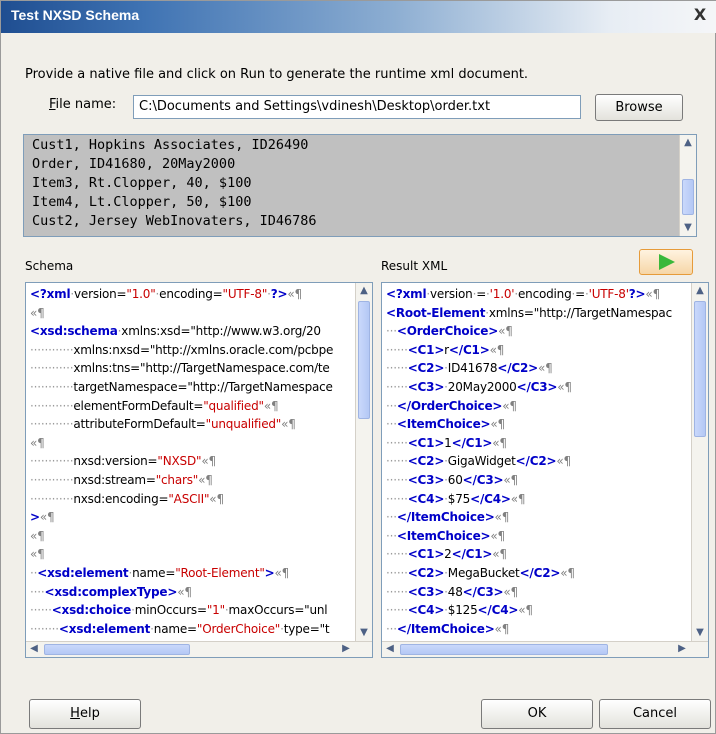 The image size is (716, 734). I want to click on code-line: ······<C2>·GigaWidget</C2>«¶, so click(478, 461).